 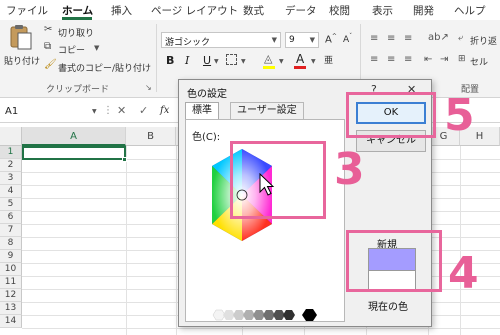 What do you see at coordinates (438, 37) in the screenshot?
I see `orientation-icon: ab↗` at bounding box center [438, 37].